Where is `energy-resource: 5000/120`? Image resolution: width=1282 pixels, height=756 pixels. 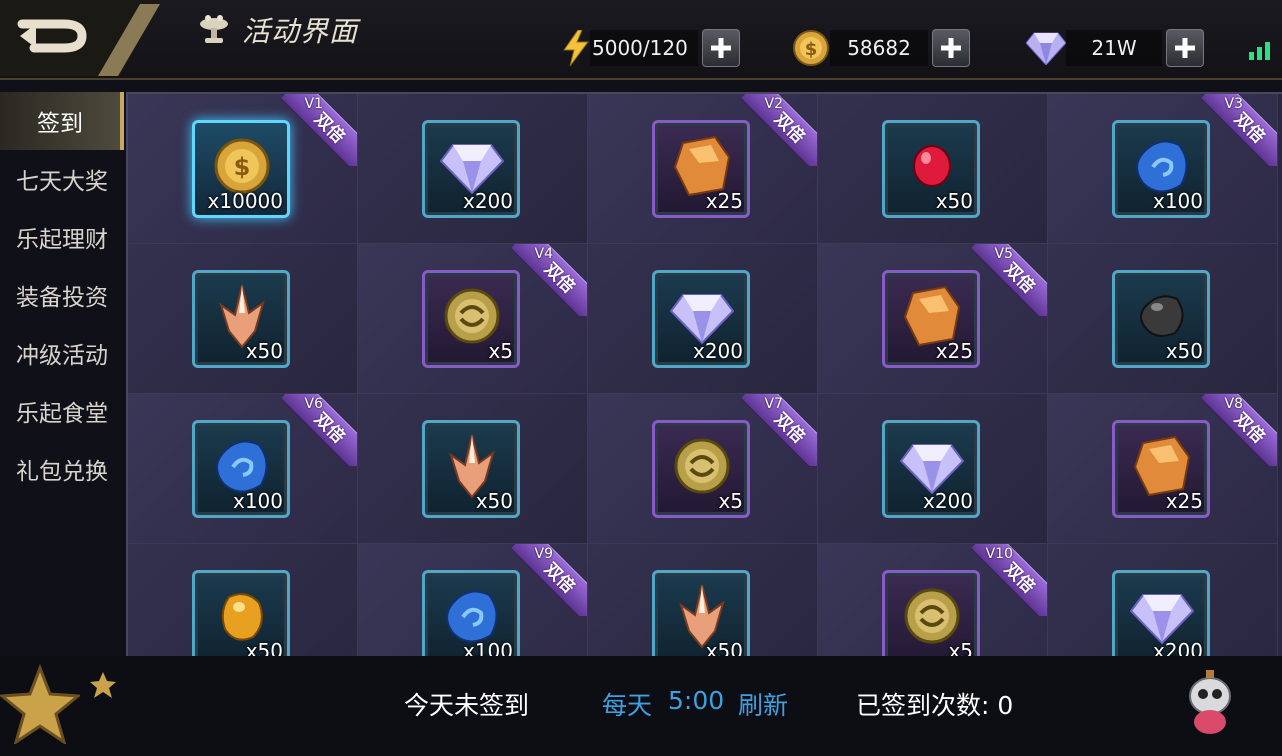 energy-resource: 5000/120 is located at coordinates (651, 48).